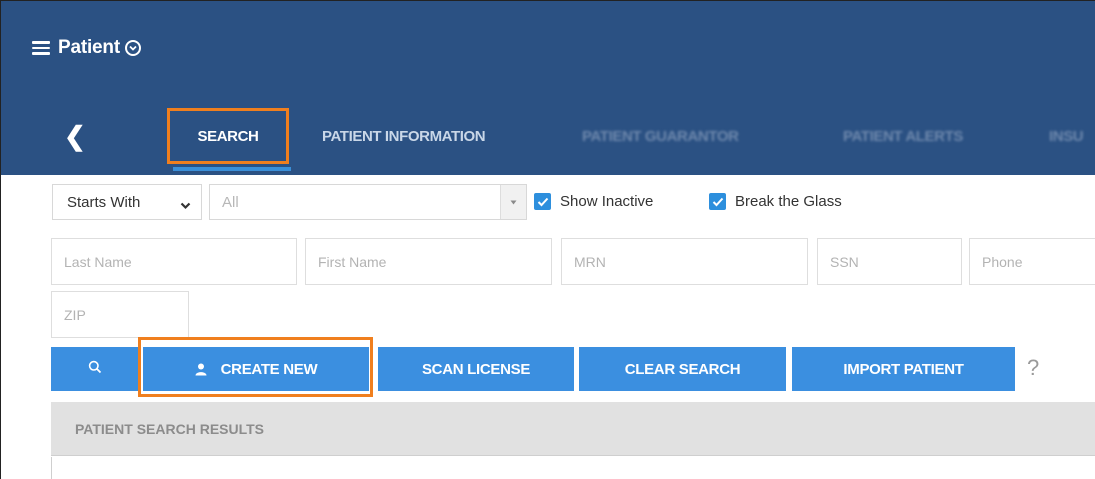 The height and width of the screenshot is (479, 1095). What do you see at coordinates (1033, 368) in the screenshot?
I see `help-icon: ?` at bounding box center [1033, 368].